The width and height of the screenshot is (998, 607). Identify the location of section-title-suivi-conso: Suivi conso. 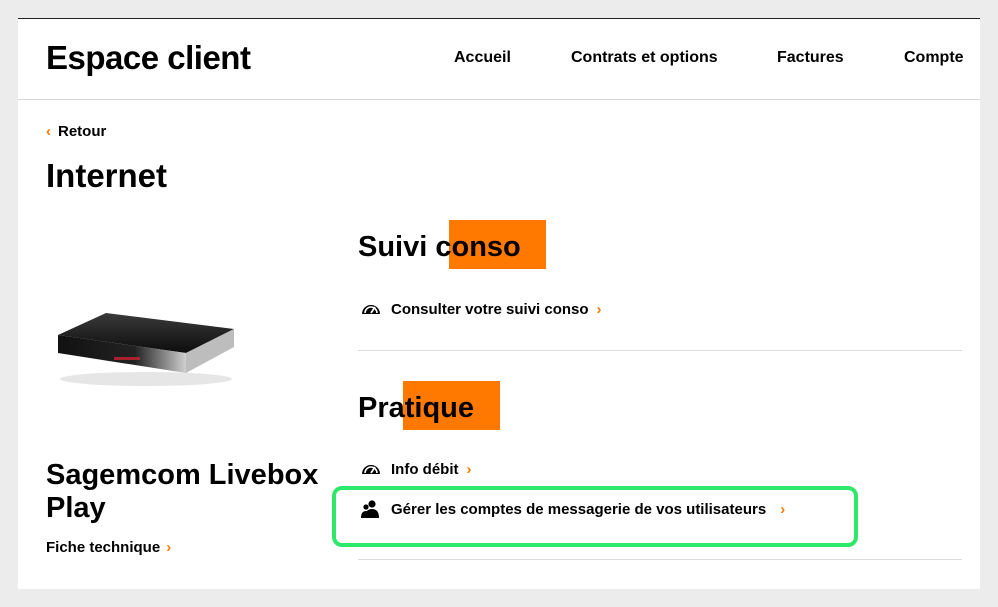
(439, 247).